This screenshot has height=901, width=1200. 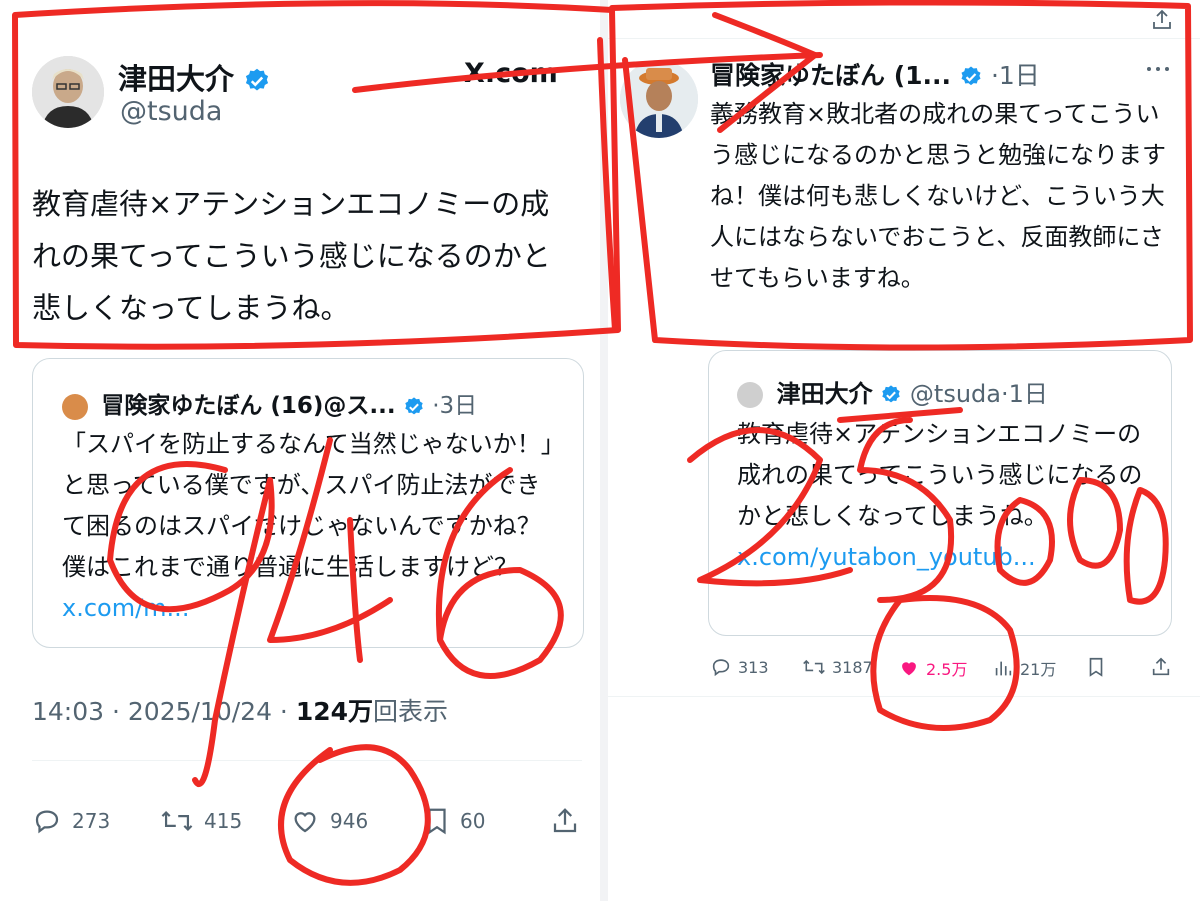 What do you see at coordinates (411, 711) in the screenshot?
I see `view-count-suffix: 回表示` at bounding box center [411, 711].